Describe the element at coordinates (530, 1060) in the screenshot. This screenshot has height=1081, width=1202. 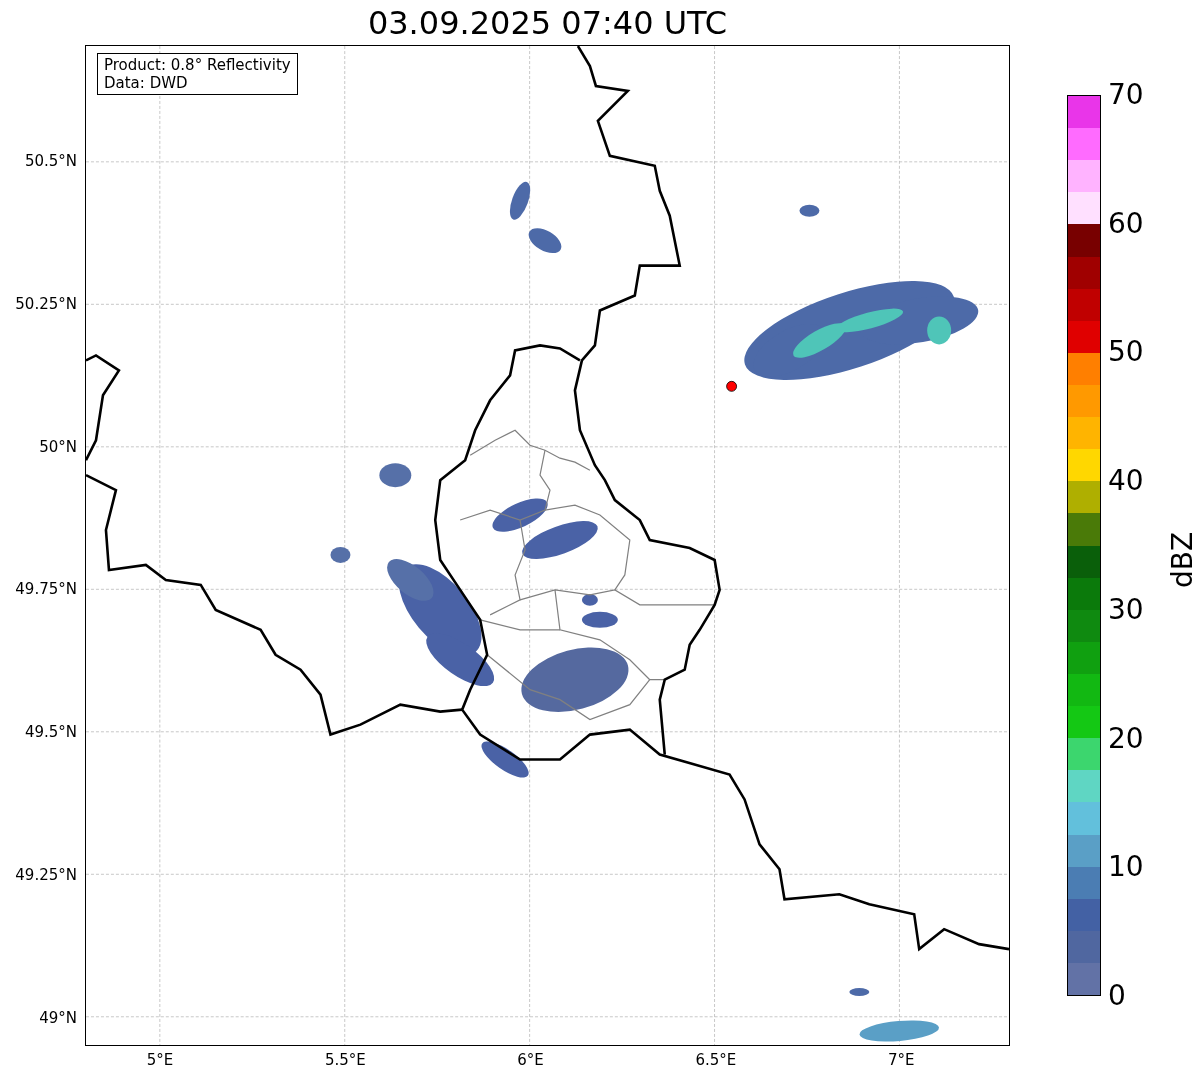
I see `axis-tick-label: 6°E` at that location.